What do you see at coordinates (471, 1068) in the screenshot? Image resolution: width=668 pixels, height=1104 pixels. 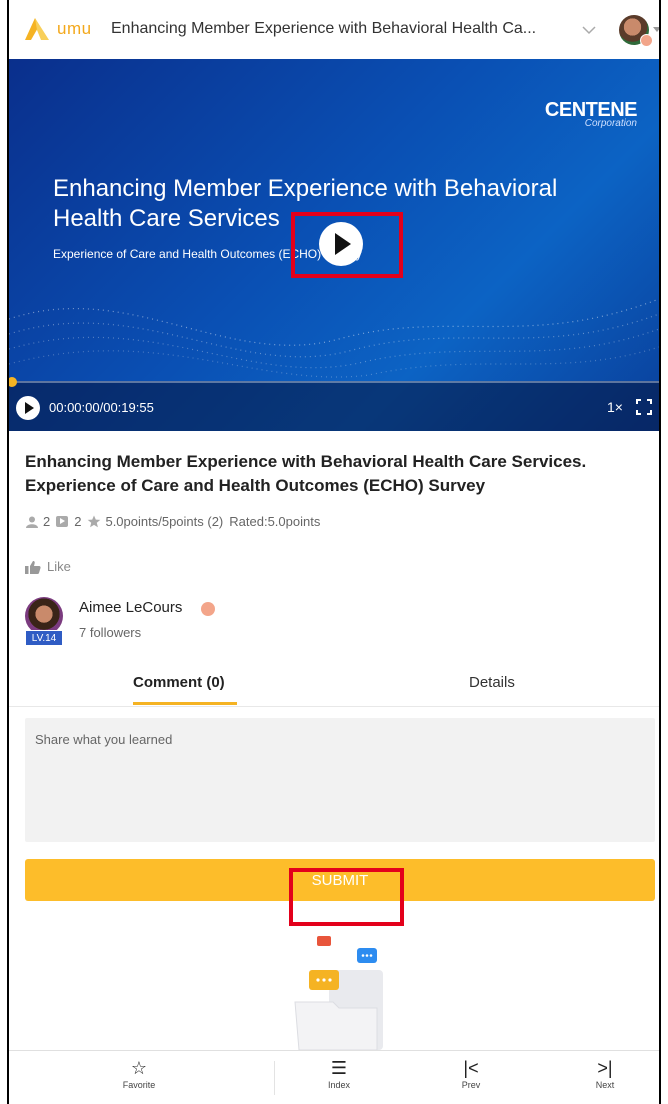 I see `skip-back-icon: |<` at bounding box center [471, 1068].